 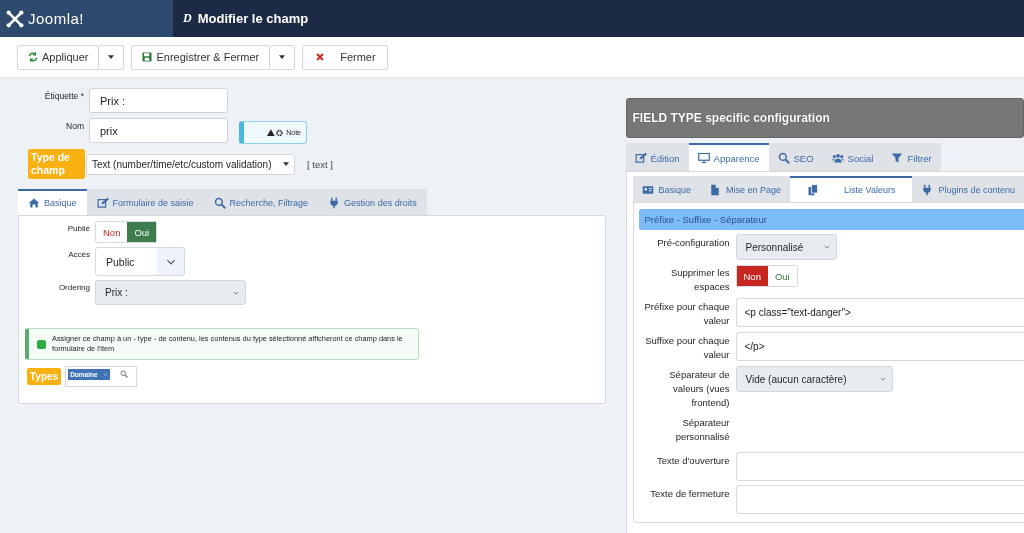 I want to click on title-glyph: D, so click(x=187, y=18).